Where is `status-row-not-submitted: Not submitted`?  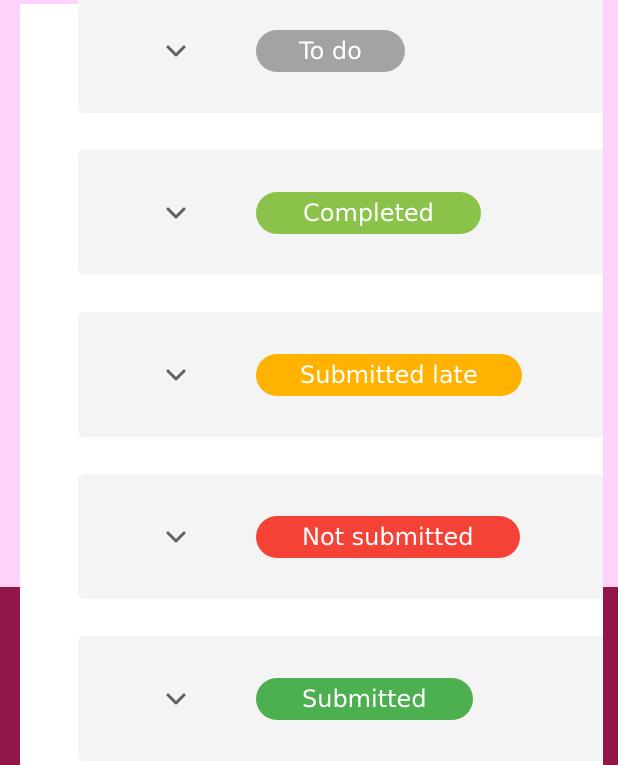 status-row-not-submitted: Not submitted is located at coordinates (340, 536).